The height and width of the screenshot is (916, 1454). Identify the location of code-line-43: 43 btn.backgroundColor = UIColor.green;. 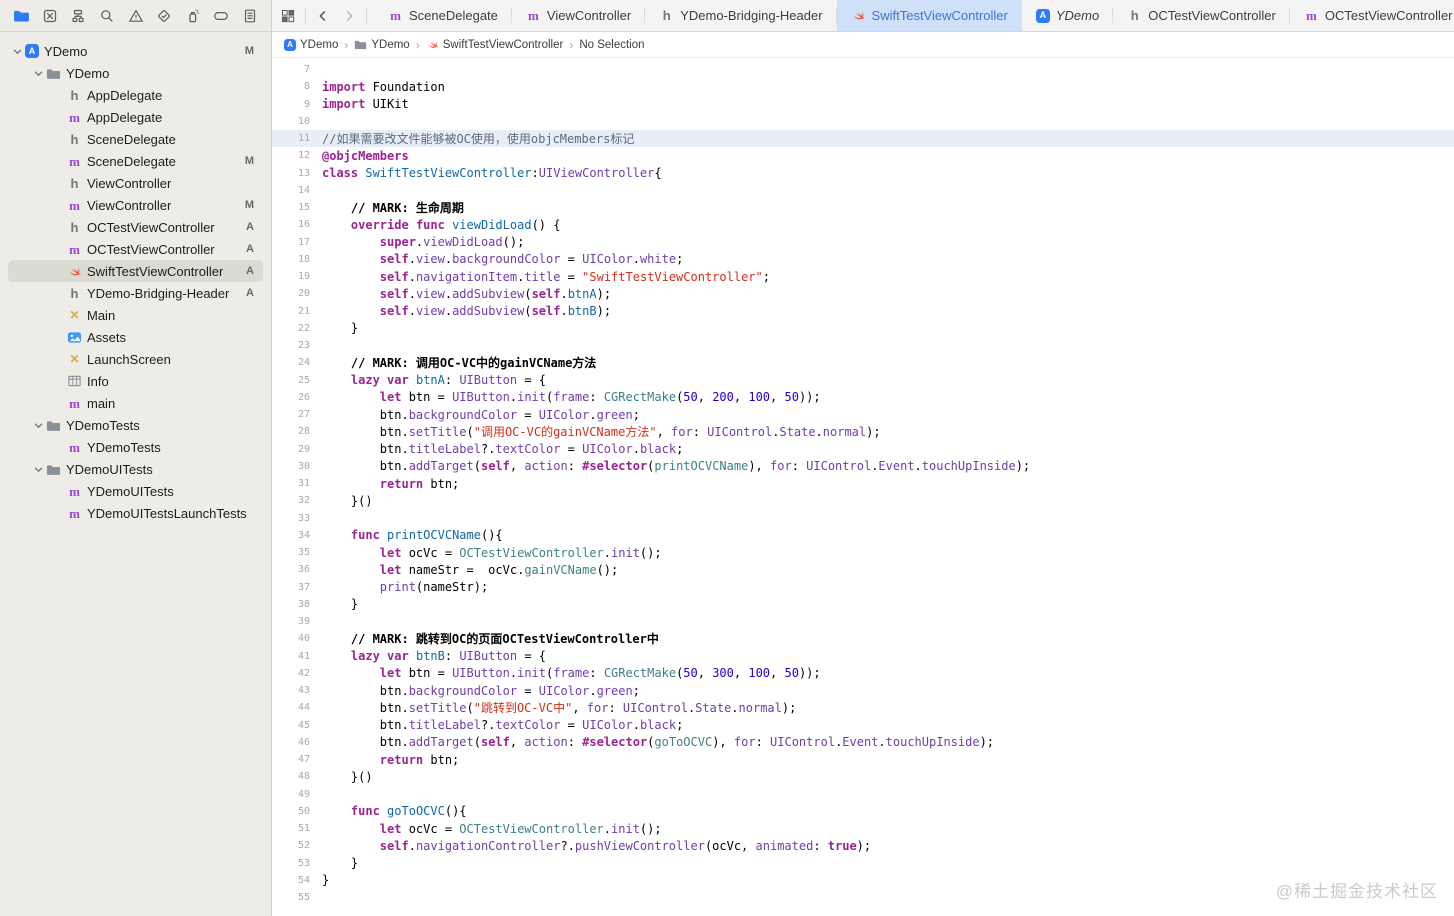
(863, 690).